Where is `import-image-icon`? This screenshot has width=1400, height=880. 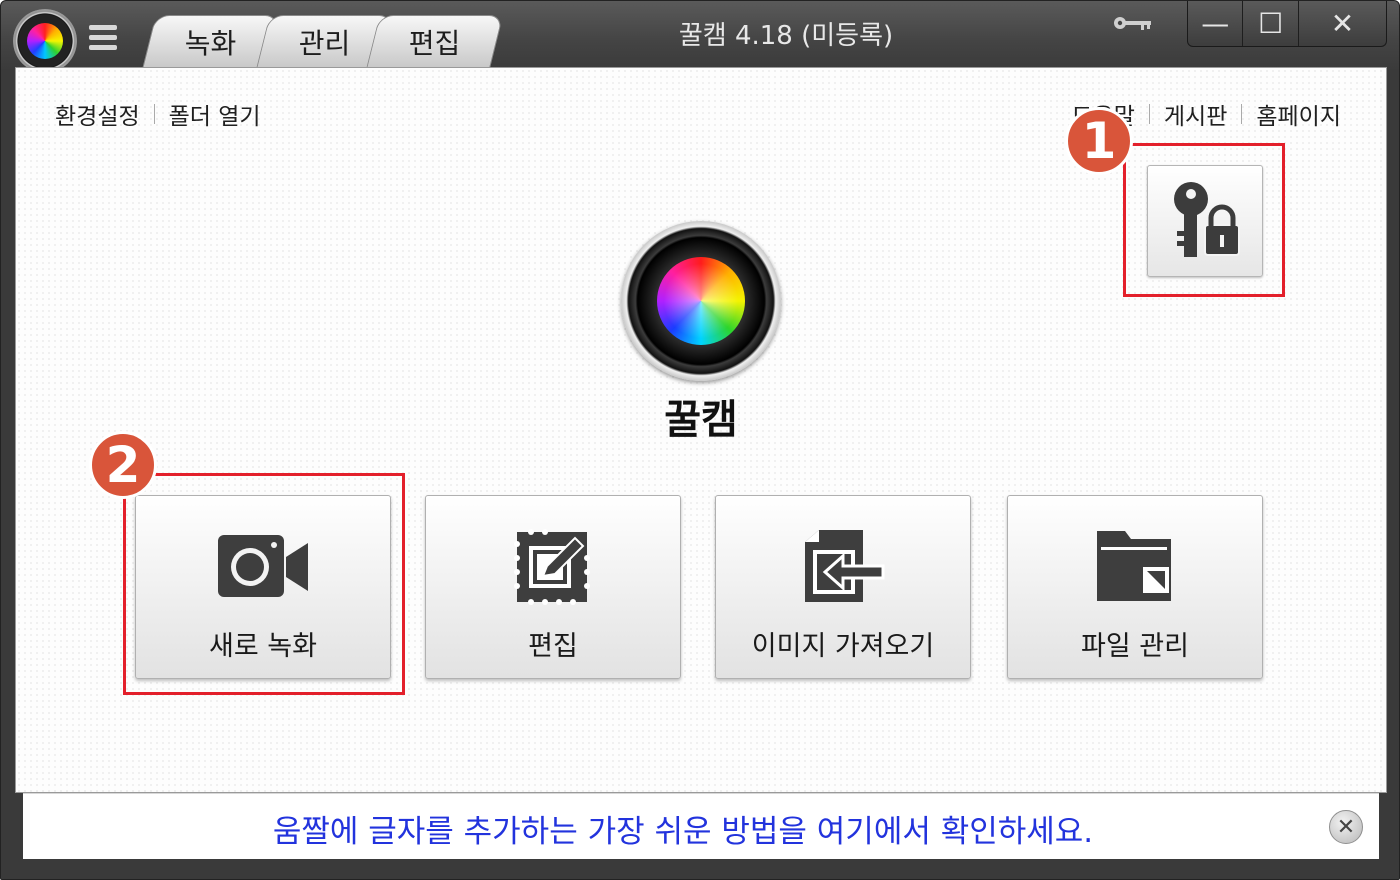
import-image-icon is located at coordinates (843, 566).